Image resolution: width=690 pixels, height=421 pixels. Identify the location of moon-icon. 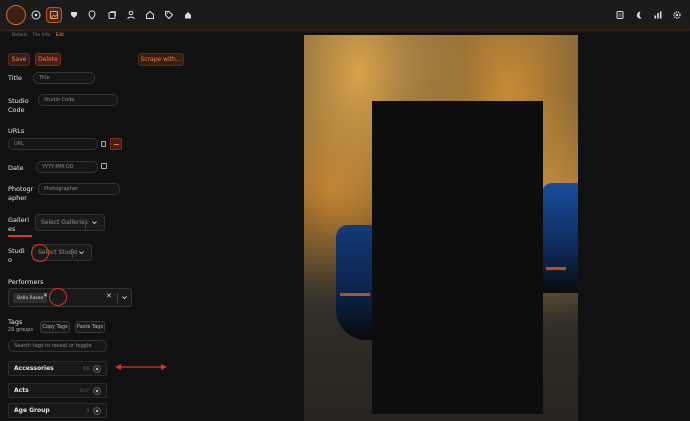
(639, 15).